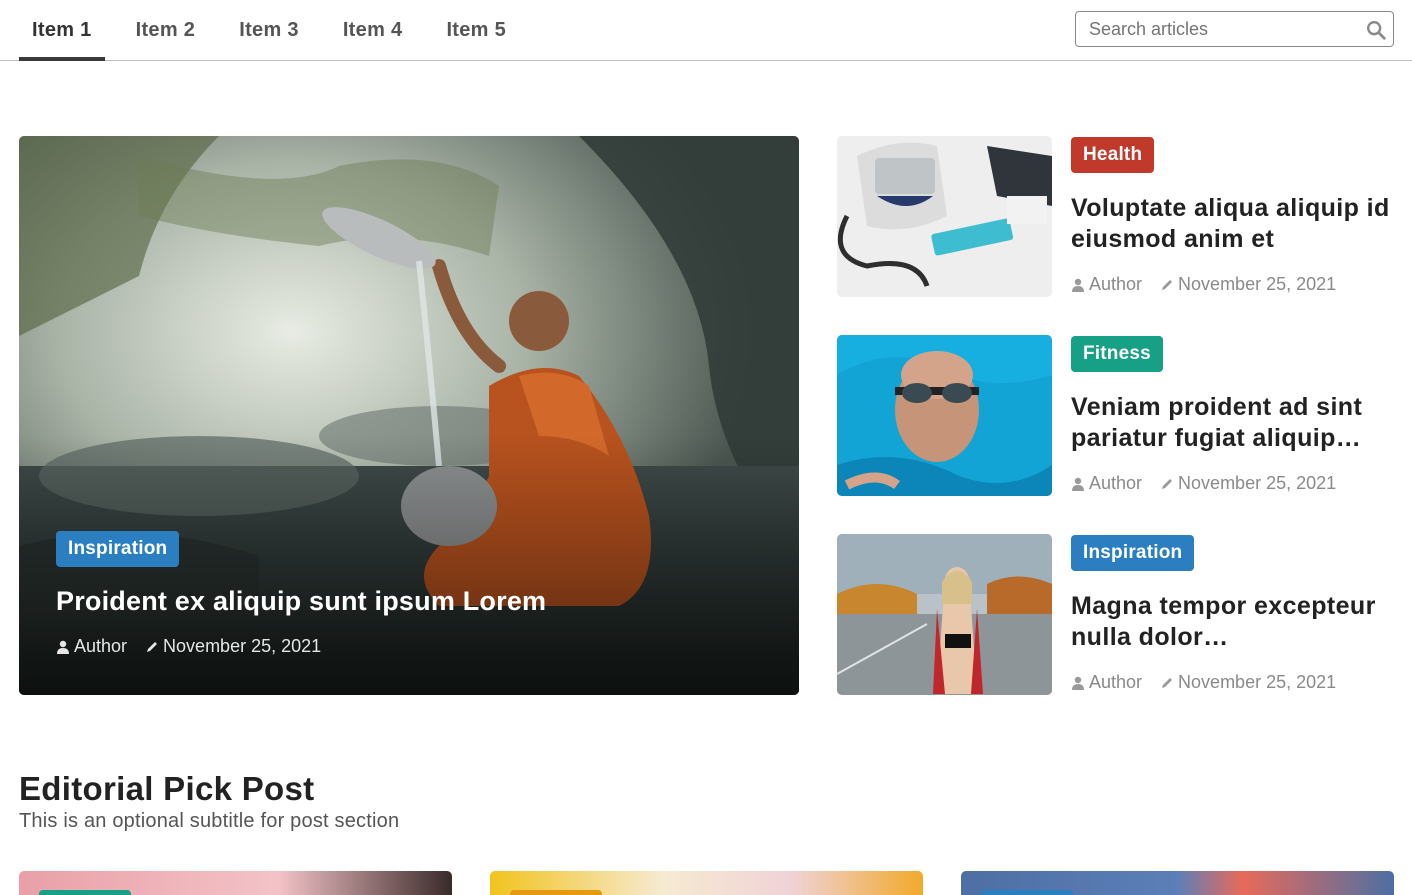  Describe the element at coordinates (373, 30) in the screenshot. I see `tab-item-4: Item 4` at that location.